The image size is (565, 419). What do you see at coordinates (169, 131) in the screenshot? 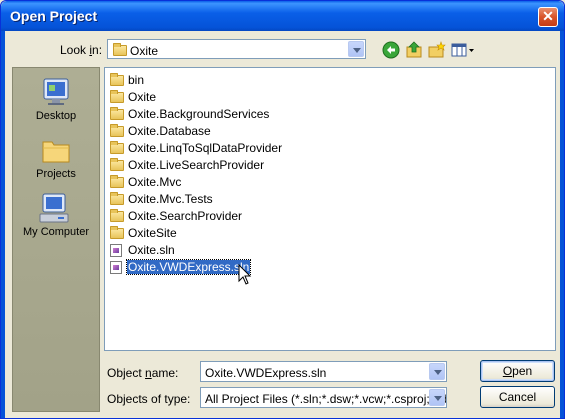
I see `item-name: Oxite.Database` at bounding box center [169, 131].